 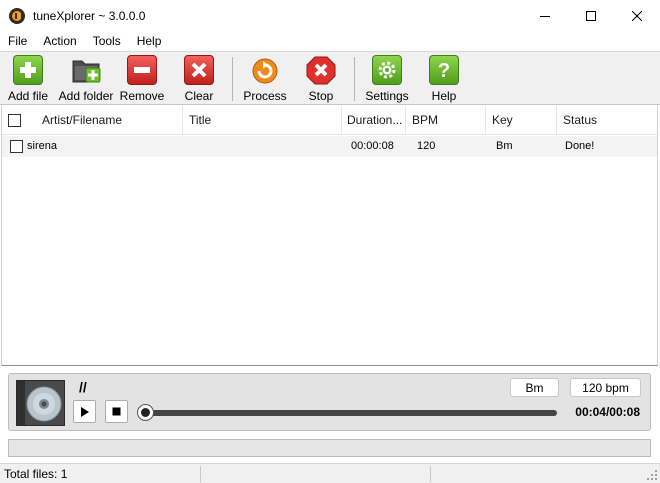 I want to click on cell-key: Bm, so click(x=504, y=146).